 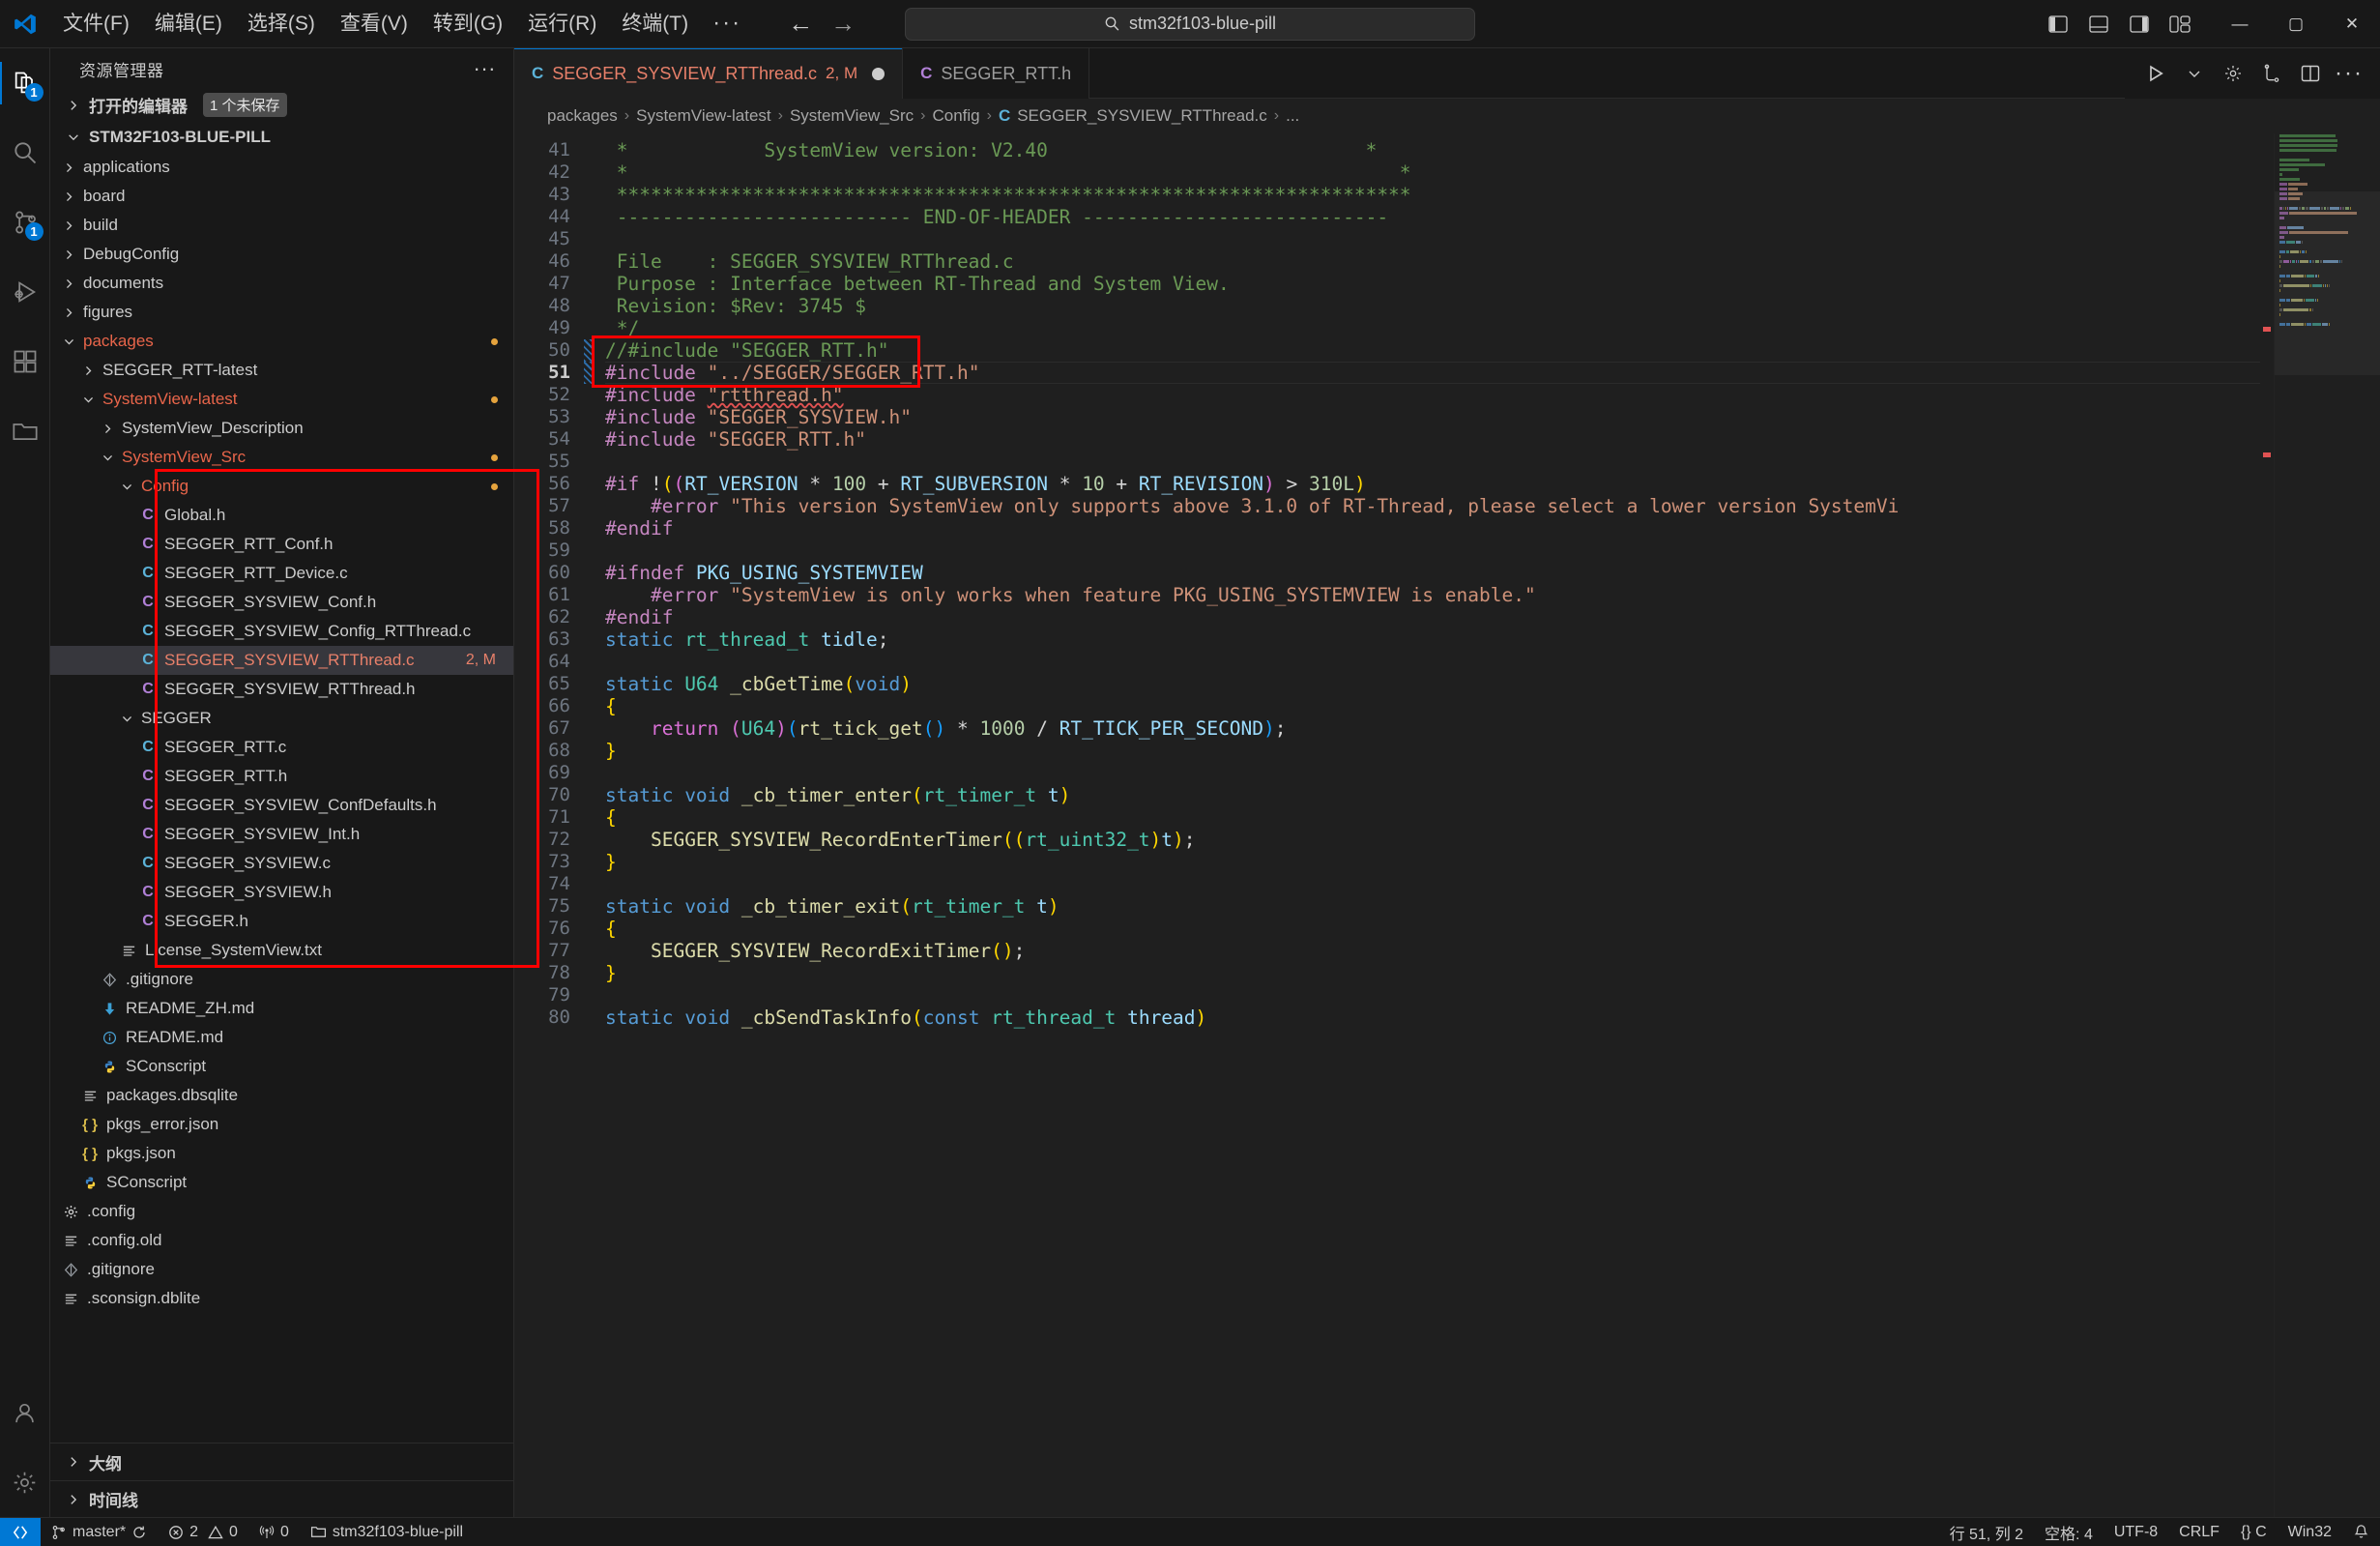 What do you see at coordinates (282, 1153) in the screenshot?
I see `tree-row: { } pkgs.json` at bounding box center [282, 1153].